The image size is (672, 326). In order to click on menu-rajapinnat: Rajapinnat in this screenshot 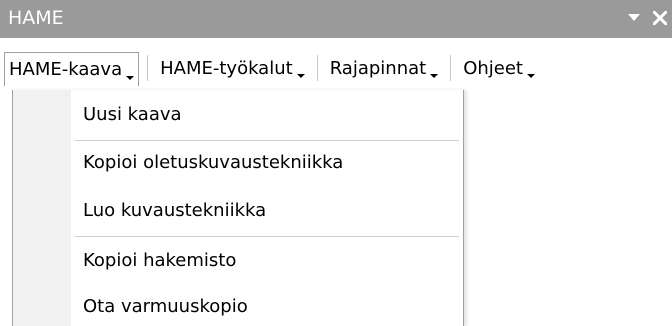, I will do `click(384, 68)`.